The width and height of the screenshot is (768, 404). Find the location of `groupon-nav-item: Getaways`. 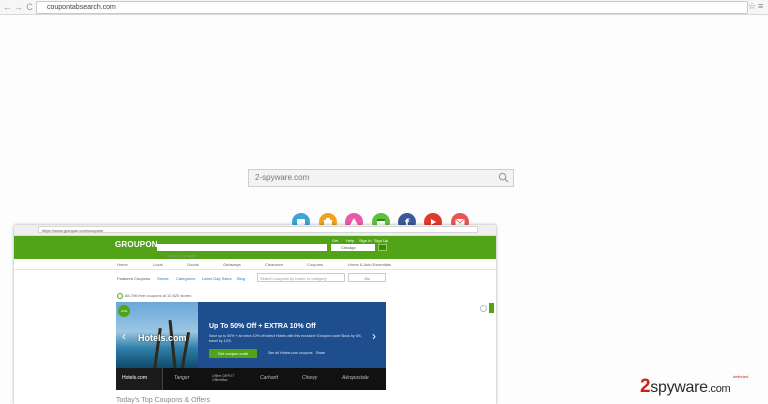

groupon-nav-item: Getaways is located at coordinates (232, 264).